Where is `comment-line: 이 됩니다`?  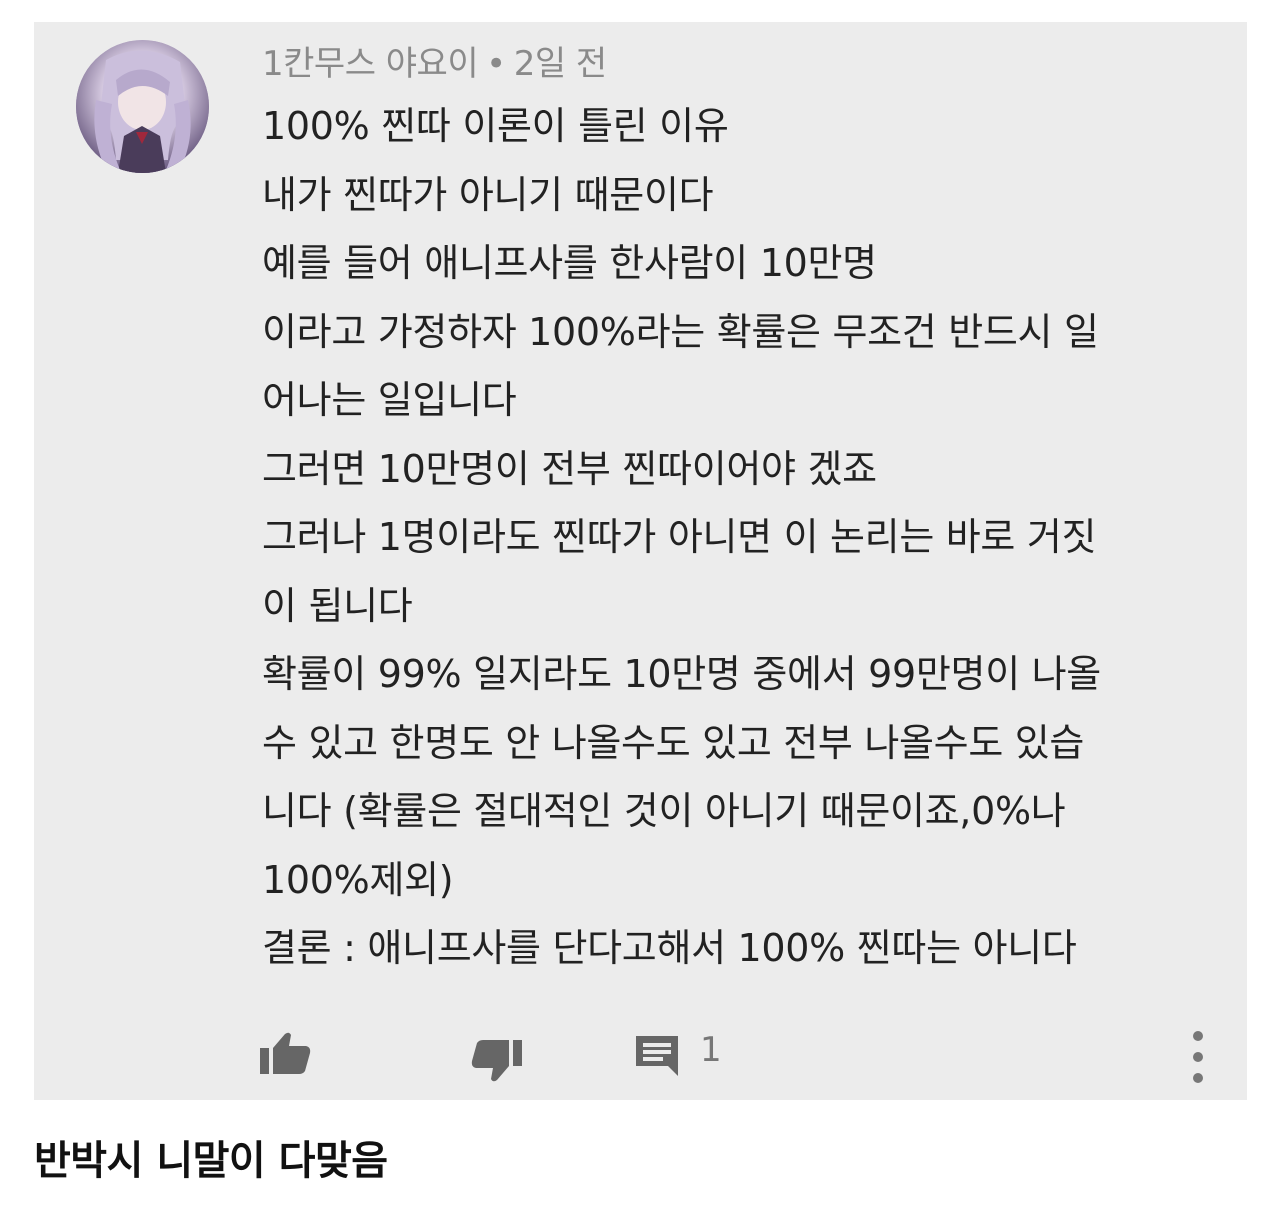 comment-line: 이 됩니다 is located at coordinates (337, 605).